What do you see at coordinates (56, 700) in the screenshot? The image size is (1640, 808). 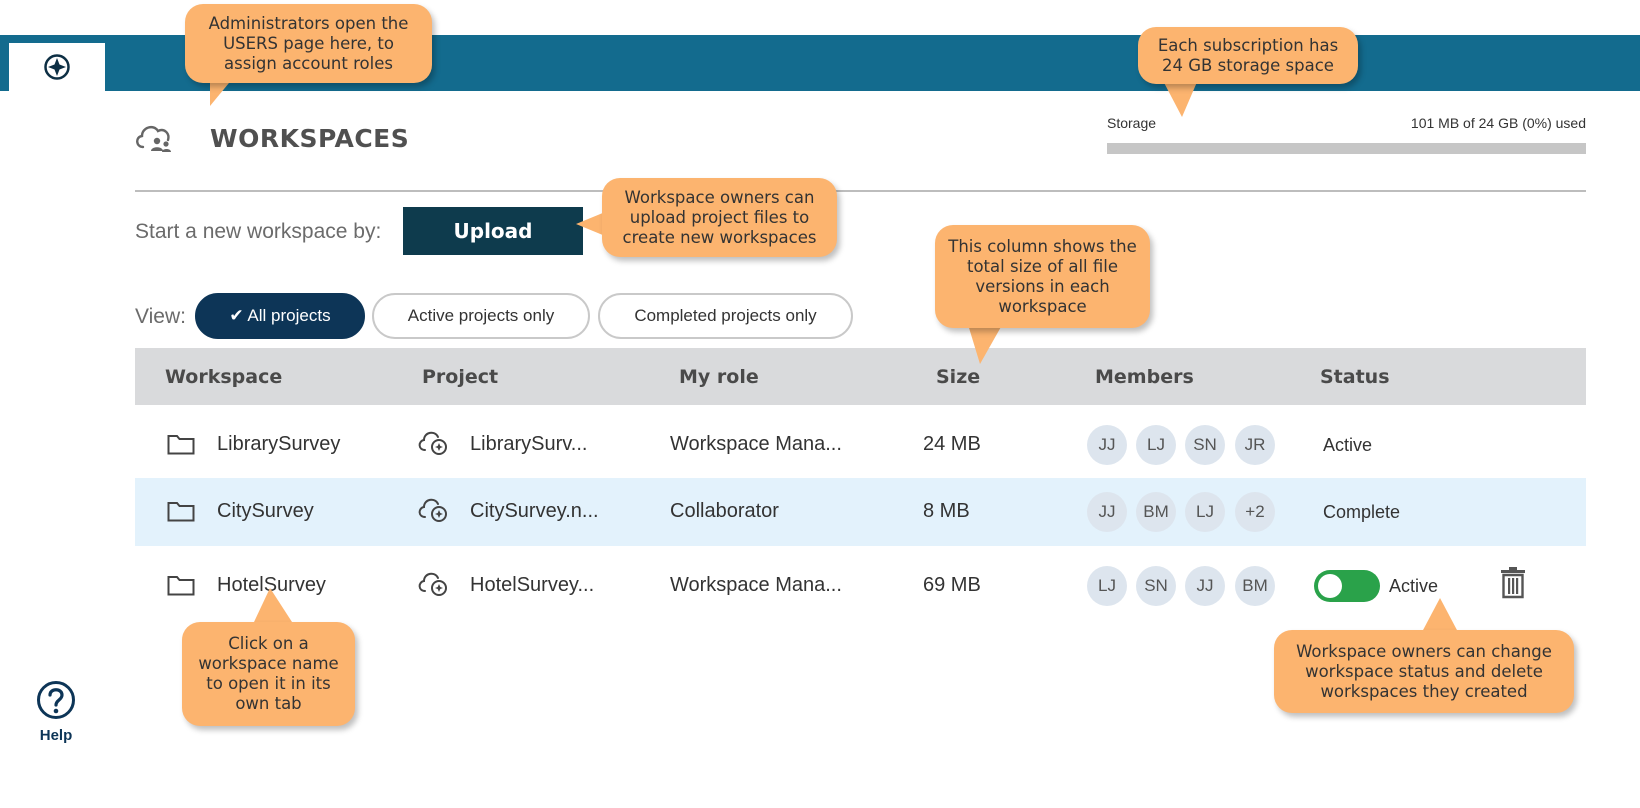 I see `help-icon` at bounding box center [56, 700].